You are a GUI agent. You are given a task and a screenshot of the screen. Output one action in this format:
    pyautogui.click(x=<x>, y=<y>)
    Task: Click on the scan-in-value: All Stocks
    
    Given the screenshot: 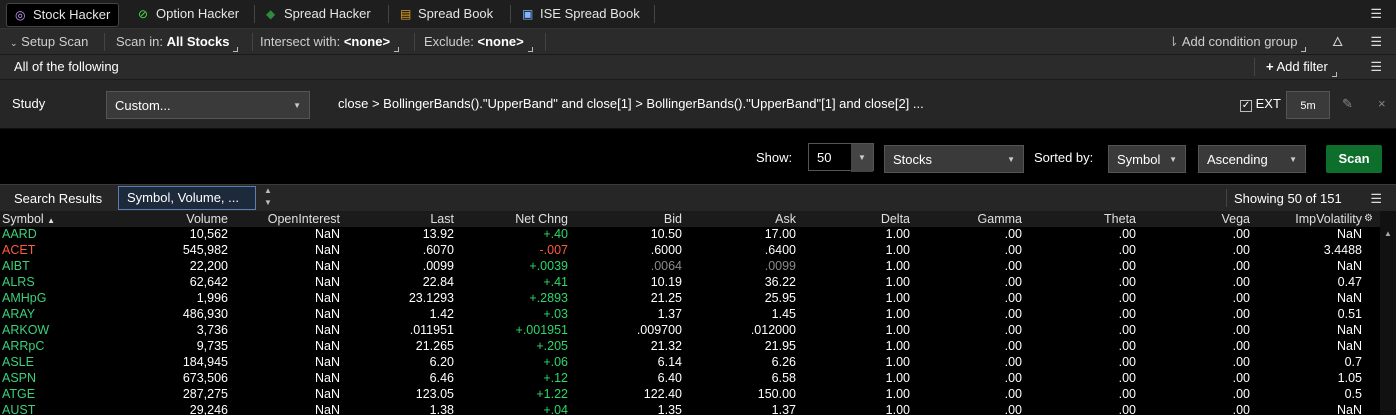 What is the action you would take?
    pyautogui.click(x=198, y=41)
    